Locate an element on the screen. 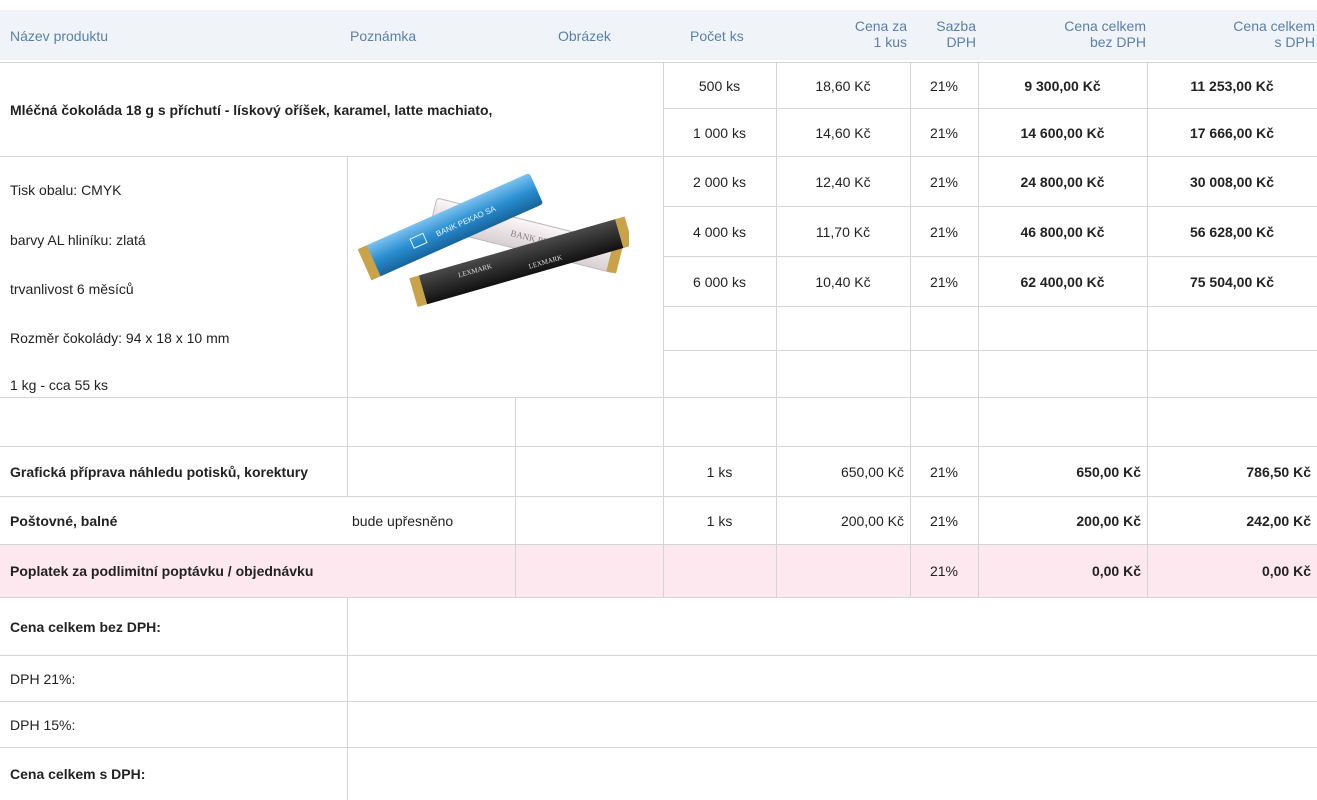 The width and height of the screenshot is (1317, 800). extra-shipping-gross: 242,00 Kč is located at coordinates (1278, 520).